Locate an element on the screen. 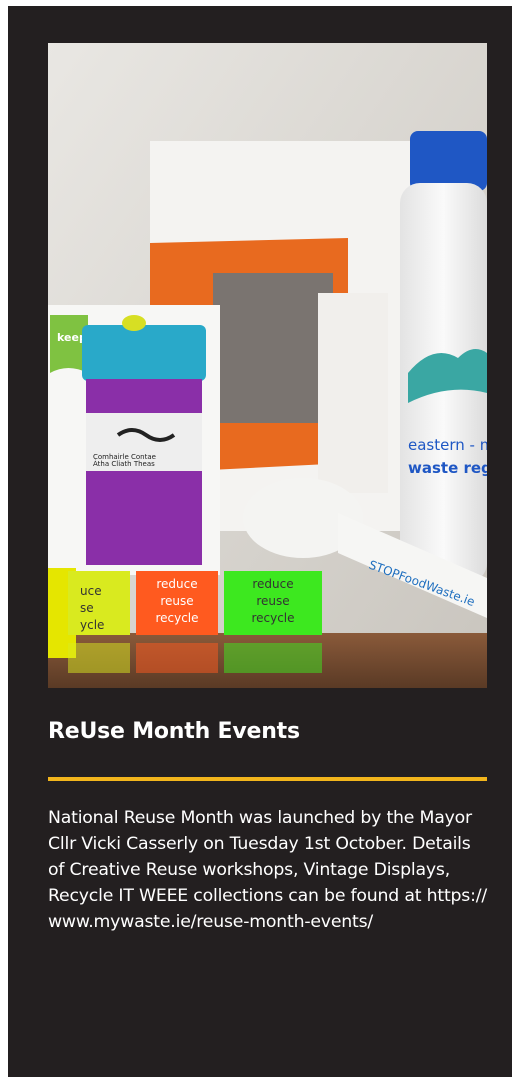  title-divider is located at coordinates (267, 779).